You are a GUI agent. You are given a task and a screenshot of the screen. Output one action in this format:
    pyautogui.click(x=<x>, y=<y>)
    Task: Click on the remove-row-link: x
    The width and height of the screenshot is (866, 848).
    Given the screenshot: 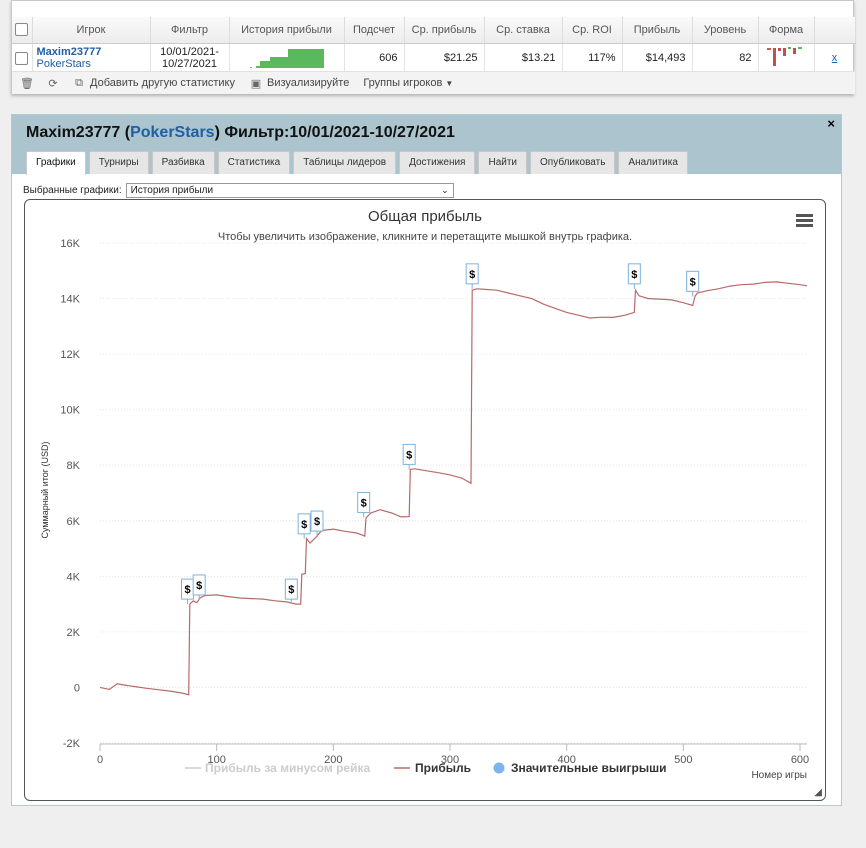 What is the action you would take?
    pyautogui.click(x=835, y=58)
    